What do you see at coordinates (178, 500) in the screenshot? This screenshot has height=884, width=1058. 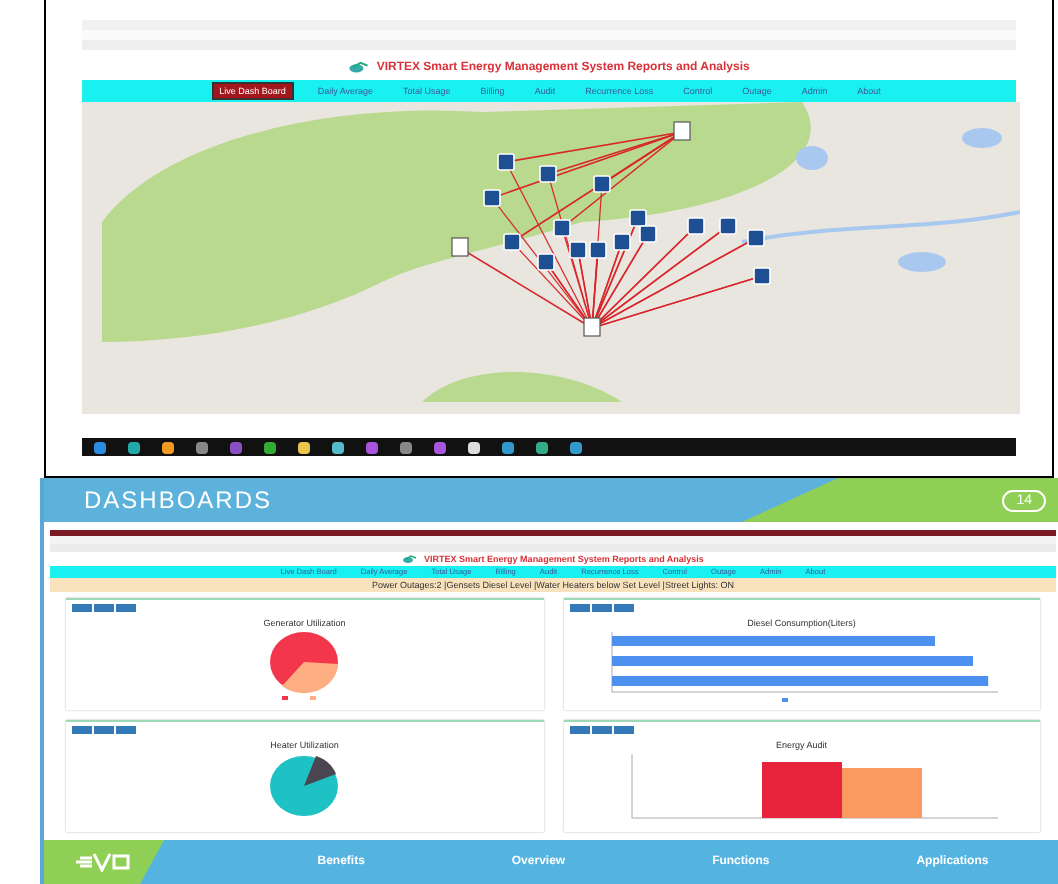 I see `slide-title: DASHBOARDS` at bounding box center [178, 500].